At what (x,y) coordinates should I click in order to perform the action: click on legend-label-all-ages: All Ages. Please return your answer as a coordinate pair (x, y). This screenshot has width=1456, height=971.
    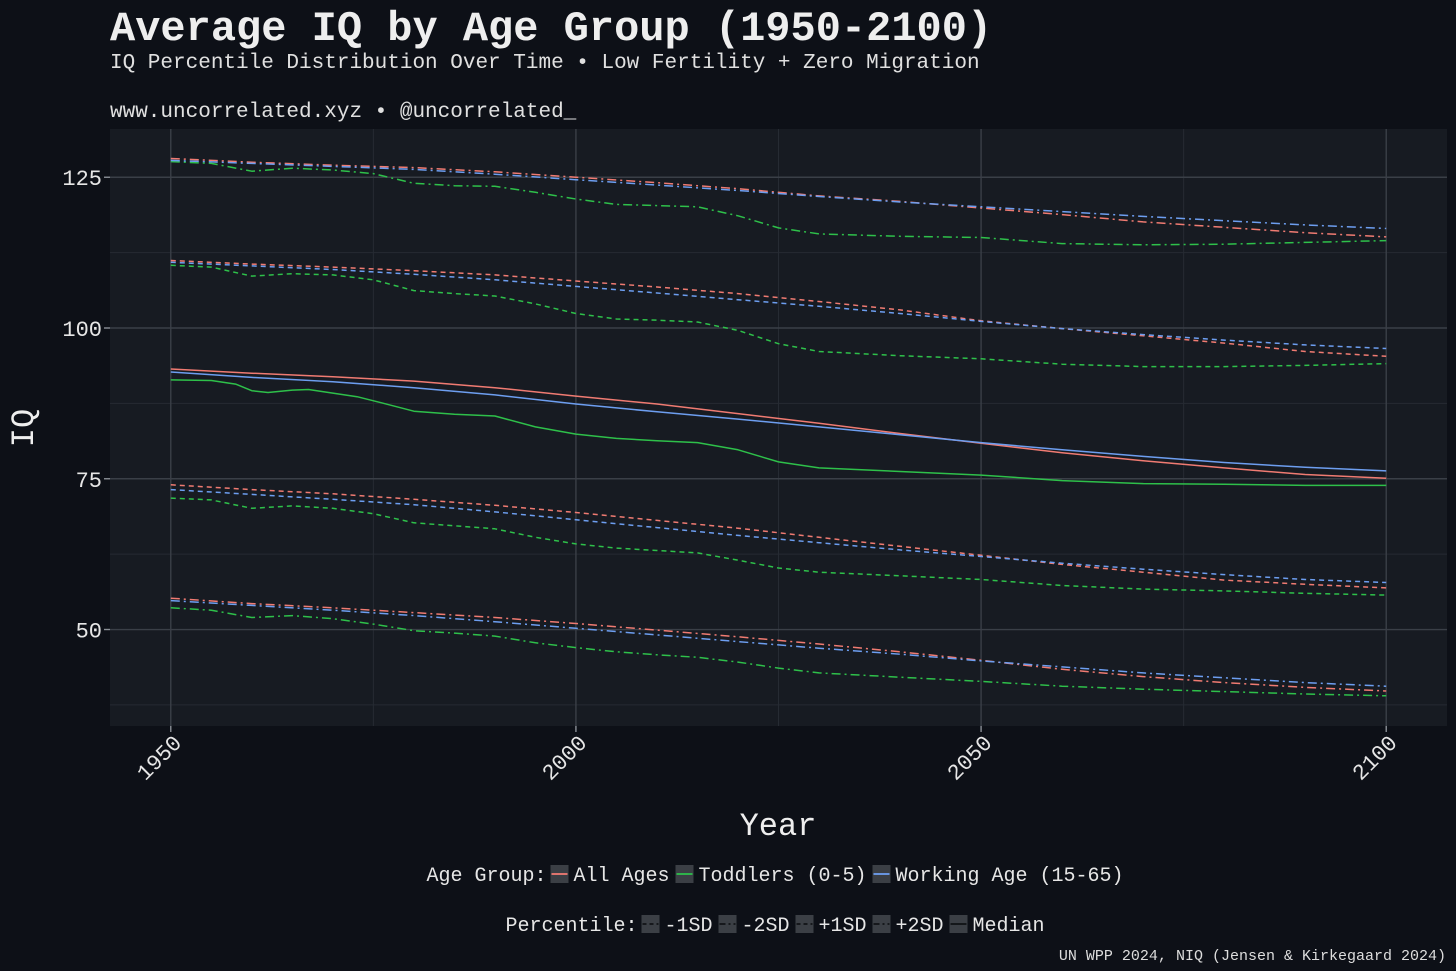
    Looking at the image, I should click on (622, 876).